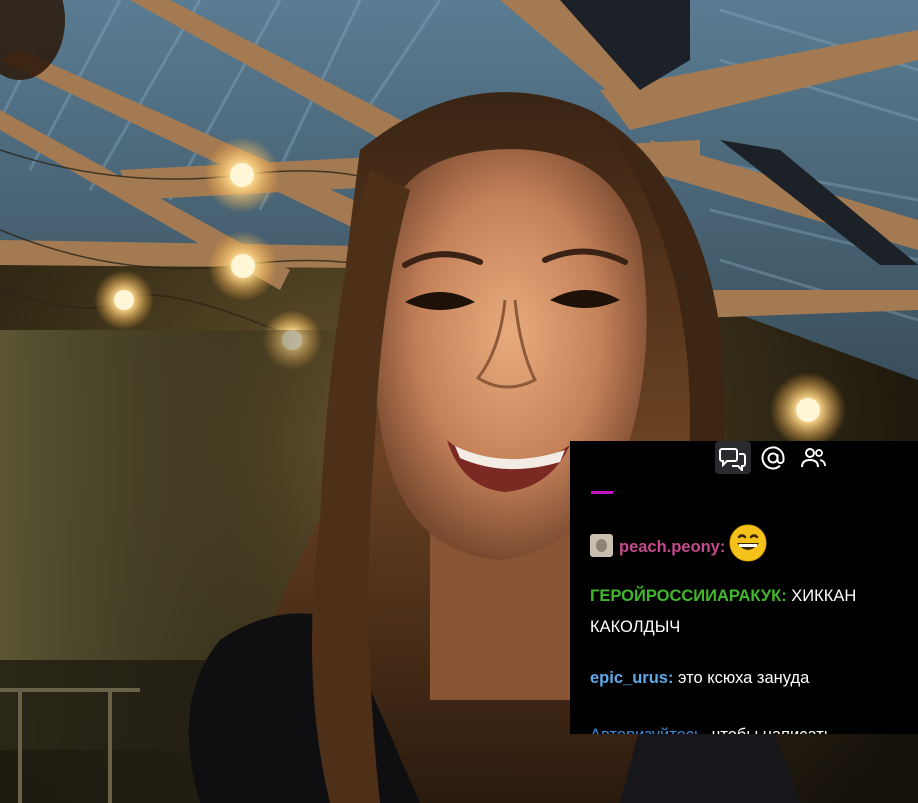 The width and height of the screenshot is (918, 803). I want to click on chat-message-text: это ксюха зануда, so click(741, 678).